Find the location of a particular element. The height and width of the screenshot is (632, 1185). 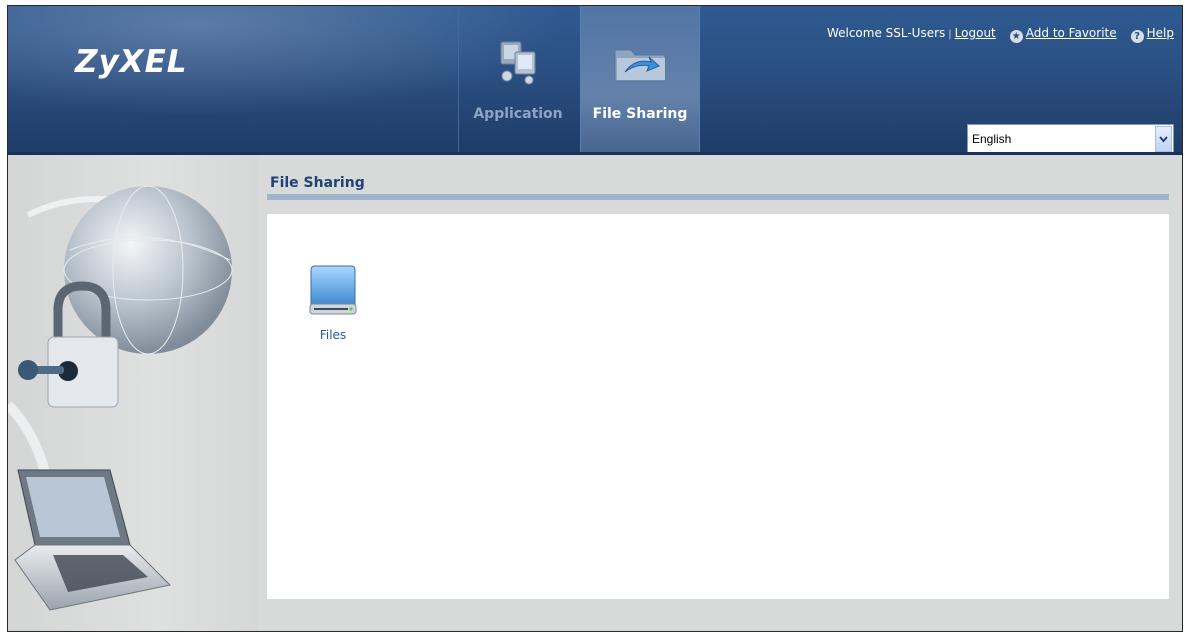

logout-link: Logout is located at coordinates (975, 33).